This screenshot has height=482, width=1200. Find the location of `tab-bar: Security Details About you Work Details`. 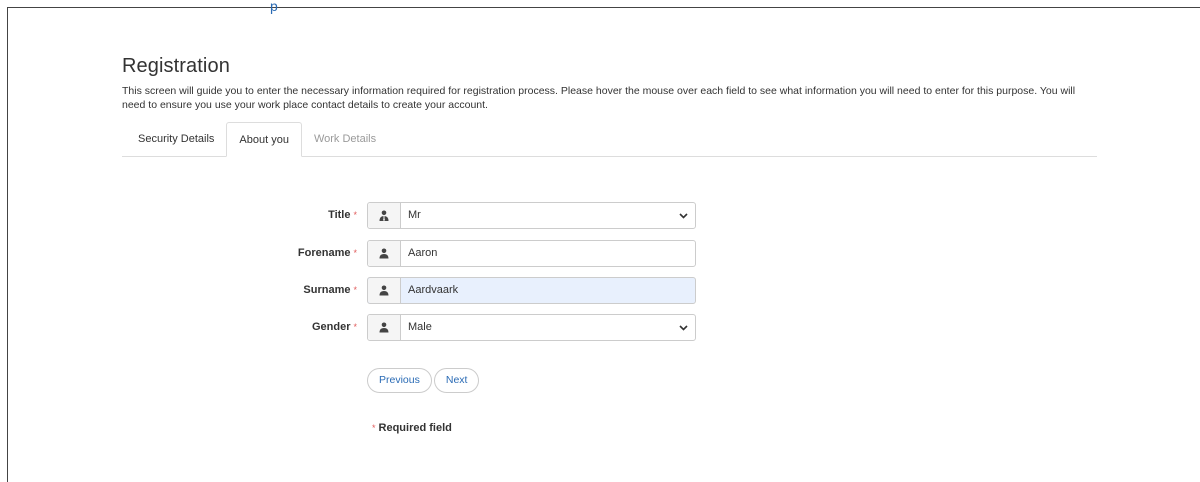

tab-bar: Security Details About you Work Details is located at coordinates (609, 139).